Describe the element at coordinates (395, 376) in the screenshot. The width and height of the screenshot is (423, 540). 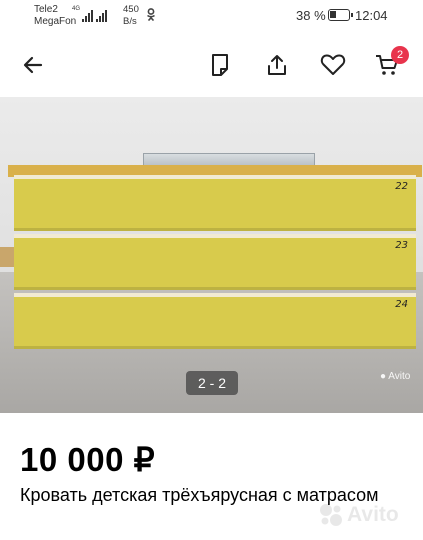
I see `photo-watermark: ● Avito` at that location.